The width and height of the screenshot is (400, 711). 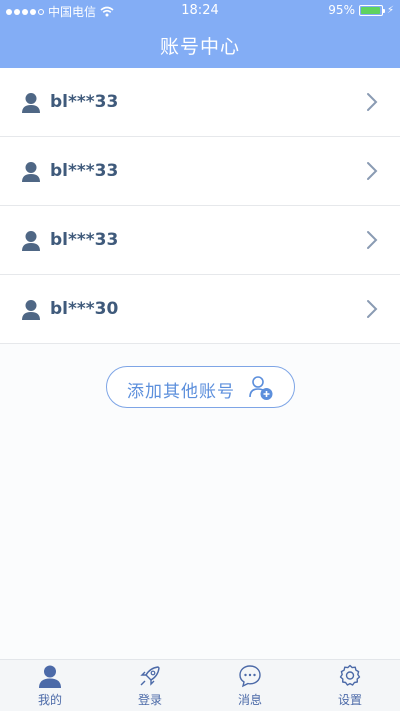 What do you see at coordinates (181, 392) in the screenshot?
I see `add-account-label: 添加其他账号` at bounding box center [181, 392].